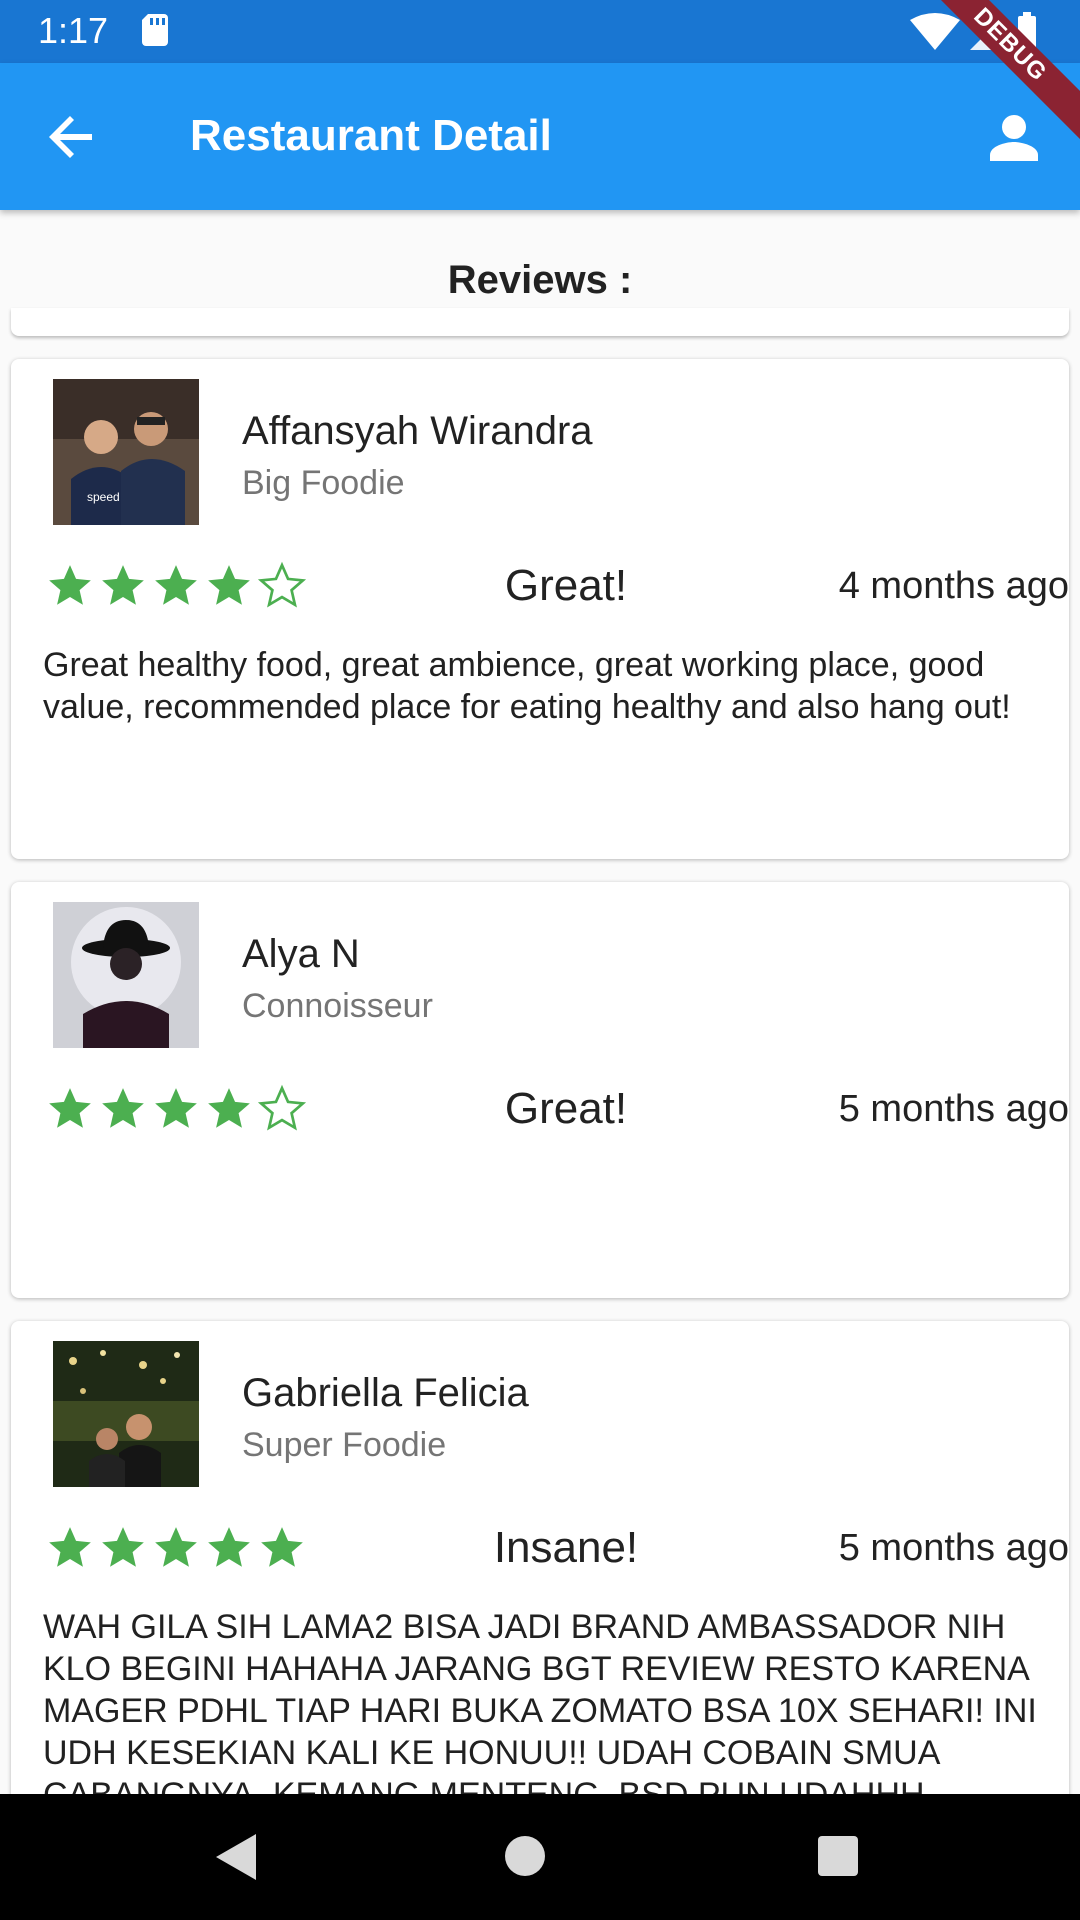 This screenshot has width=1080, height=1920. I want to click on reviews-heading: Reviews :, so click(540, 280).